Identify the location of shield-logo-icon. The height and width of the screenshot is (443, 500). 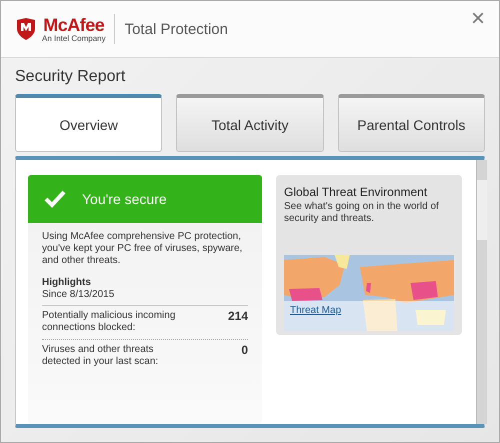
(26, 29).